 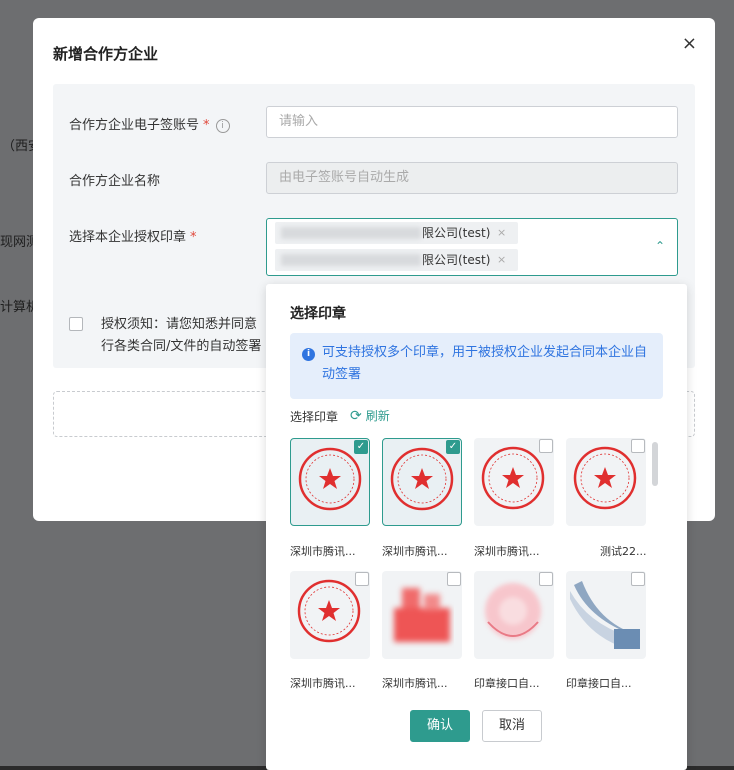 I want to click on chevron-up-icon: ⌃, so click(x=660, y=246).